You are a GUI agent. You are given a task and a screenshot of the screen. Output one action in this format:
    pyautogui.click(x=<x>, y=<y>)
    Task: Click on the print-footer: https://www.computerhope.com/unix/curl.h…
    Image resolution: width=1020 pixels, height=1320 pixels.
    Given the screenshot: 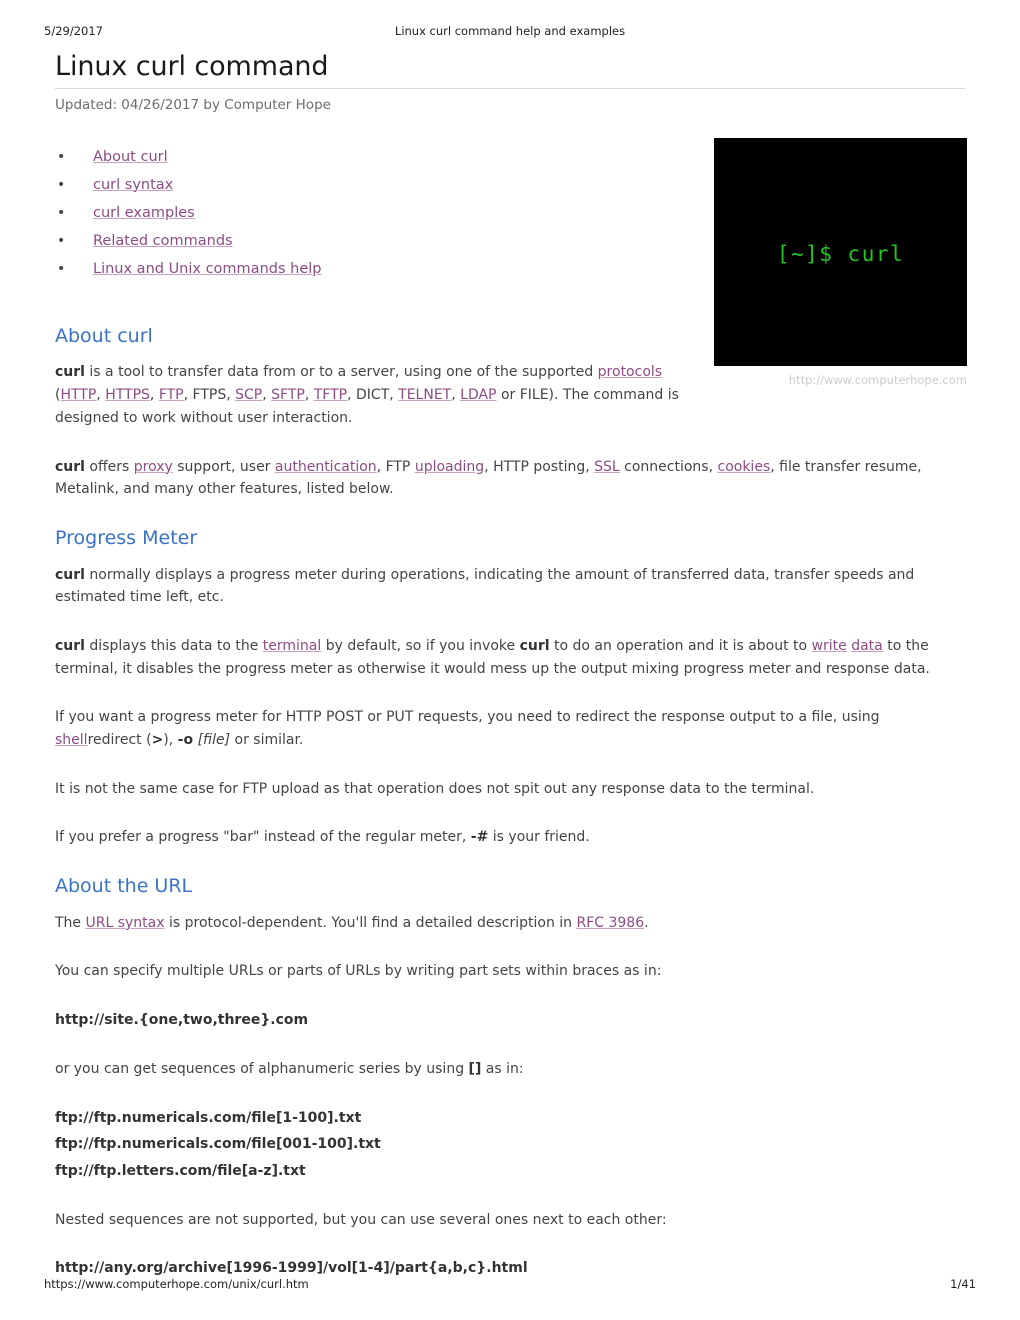 What is the action you would take?
    pyautogui.click(x=510, y=1285)
    